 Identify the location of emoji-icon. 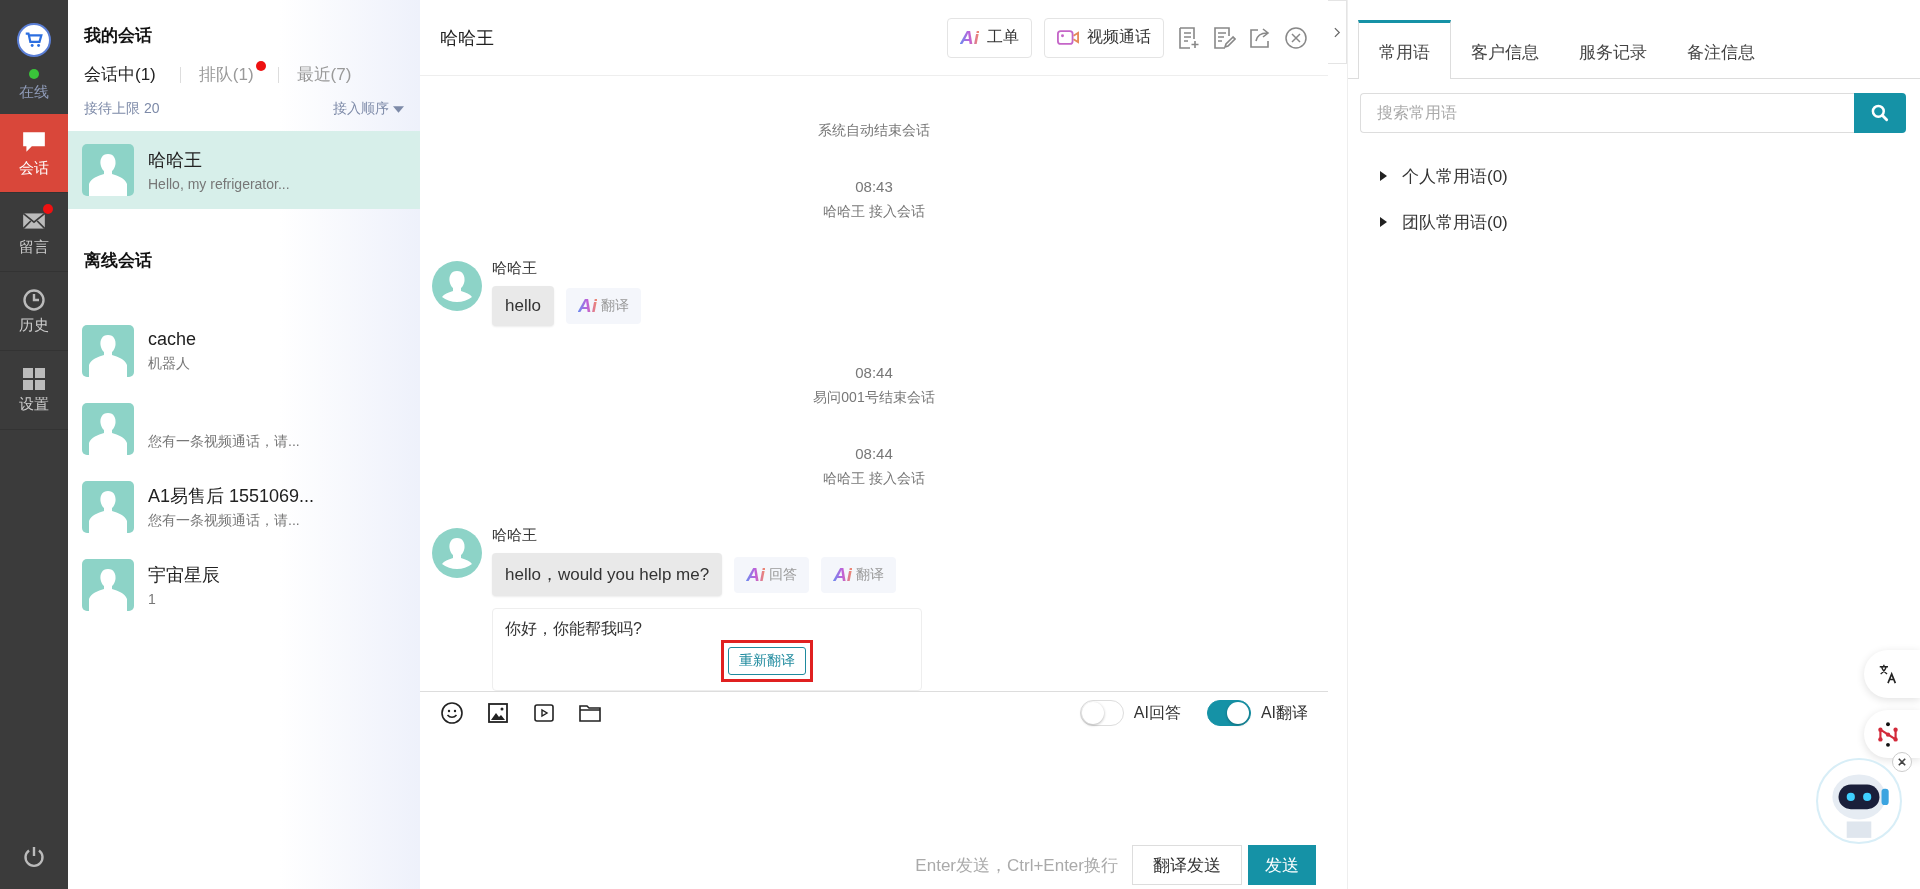
(452, 713).